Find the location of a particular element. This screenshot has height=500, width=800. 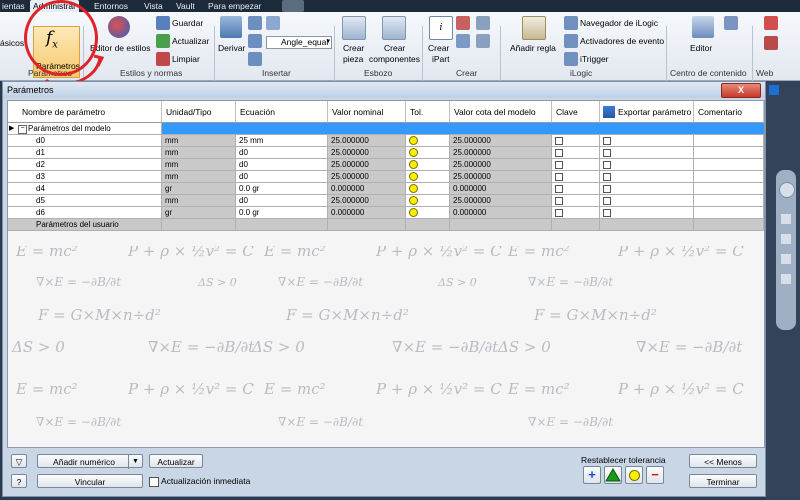

crear-pieza-l2: pieza is located at coordinates (353, 59).